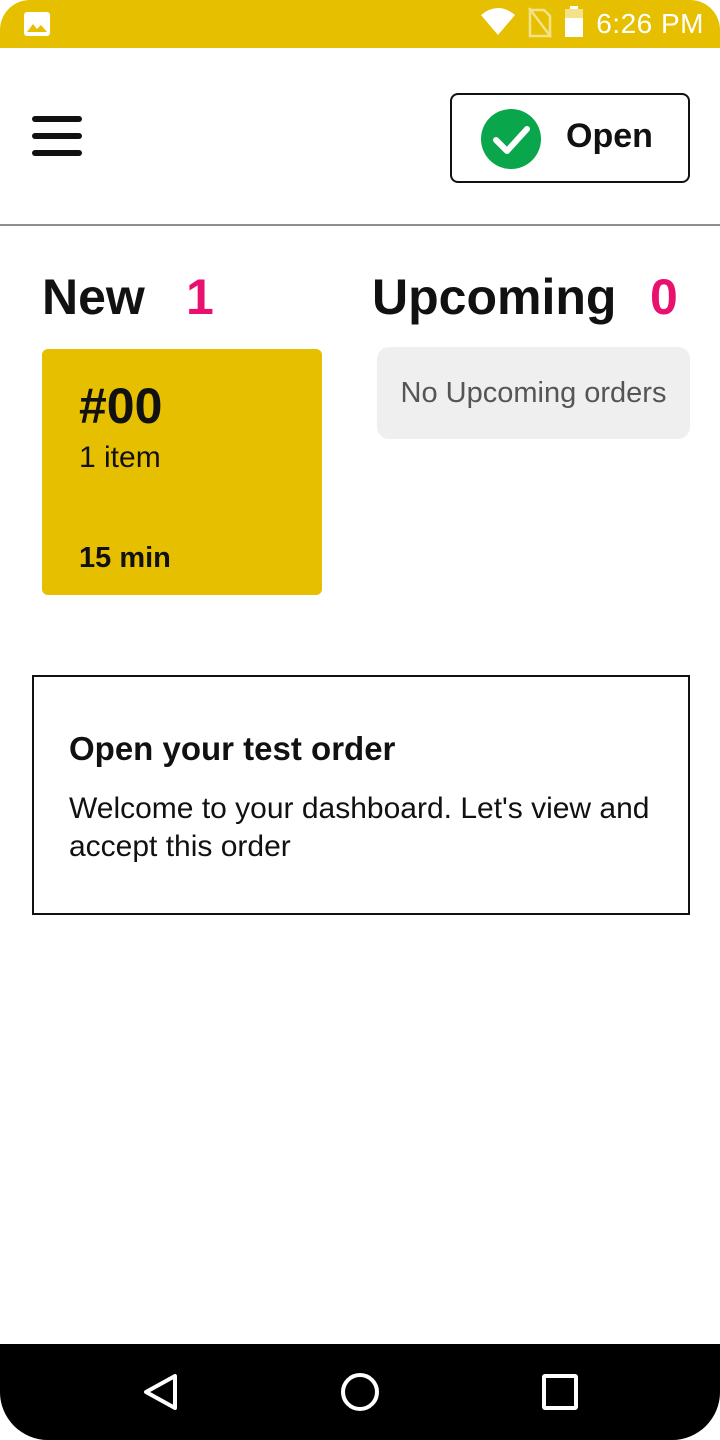 The width and height of the screenshot is (720, 1440). I want to click on back-icon, so click(160, 1392).